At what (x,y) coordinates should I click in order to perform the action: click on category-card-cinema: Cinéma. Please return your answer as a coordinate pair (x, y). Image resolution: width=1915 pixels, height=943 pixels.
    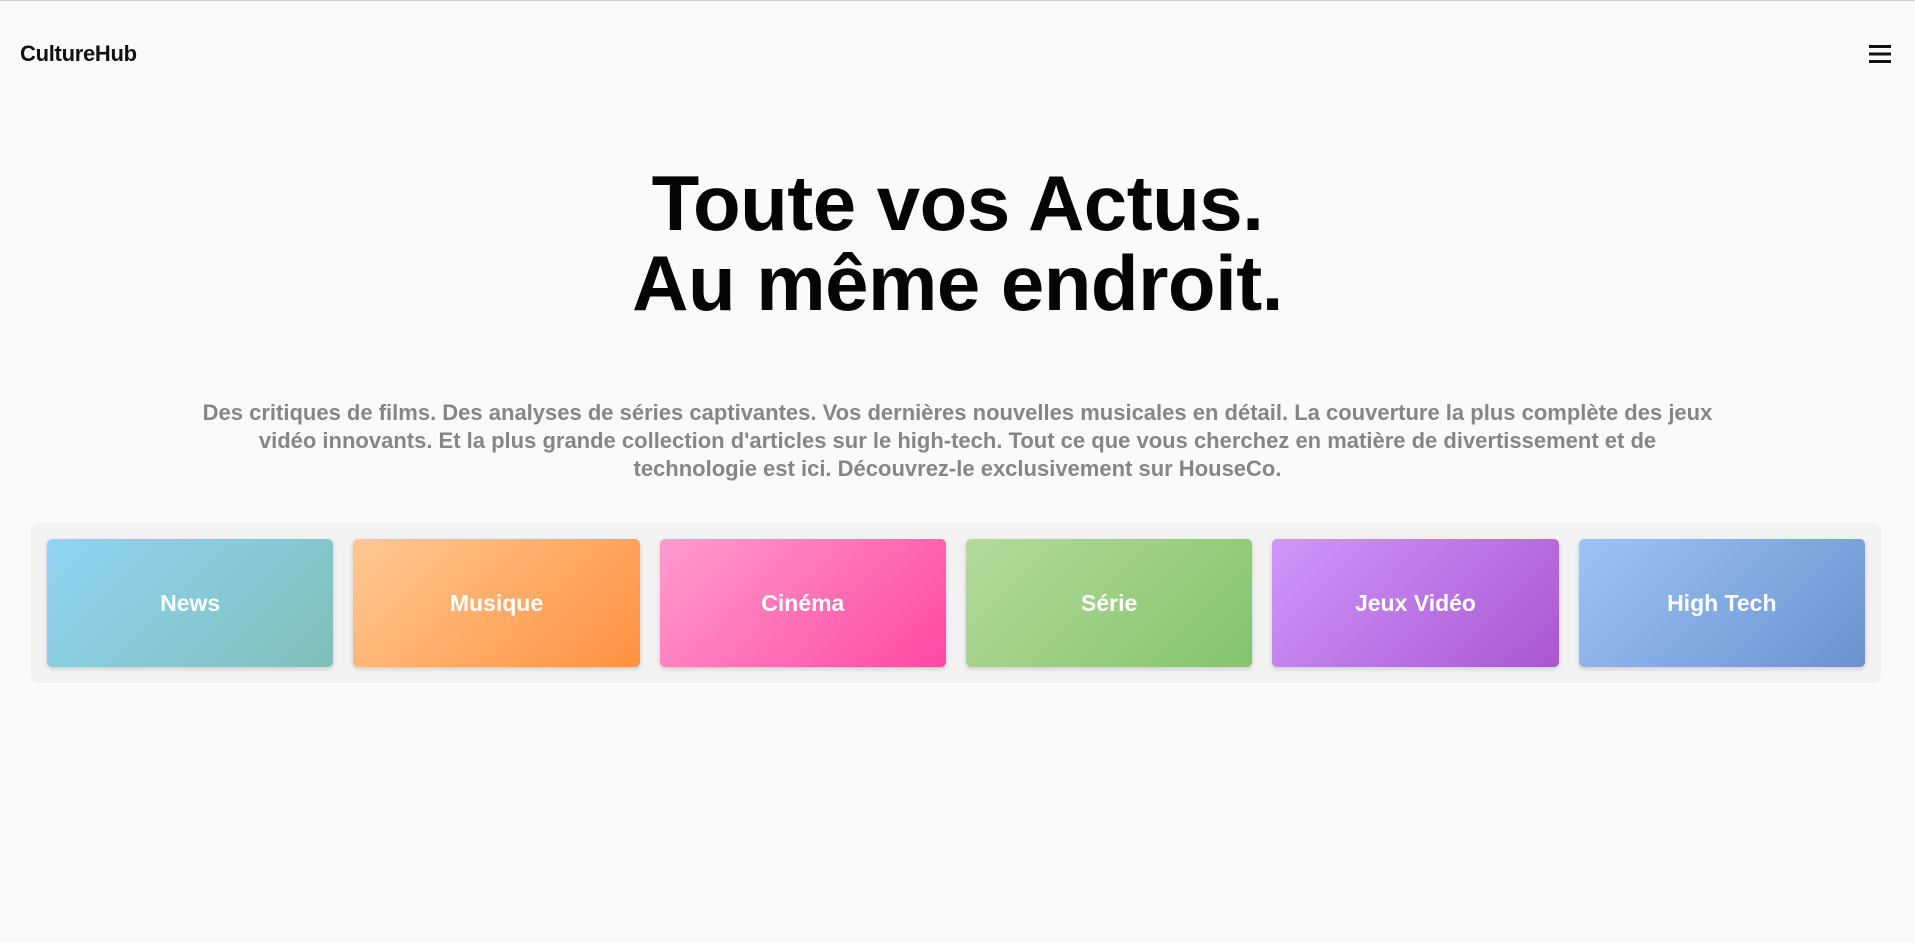
    Looking at the image, I should click on (802, 603).